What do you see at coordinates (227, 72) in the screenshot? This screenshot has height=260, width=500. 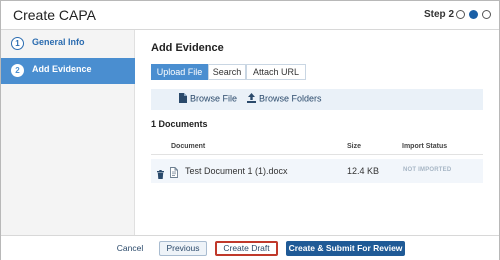 I see `tab-search: Search` at bounding box center [227, 72].